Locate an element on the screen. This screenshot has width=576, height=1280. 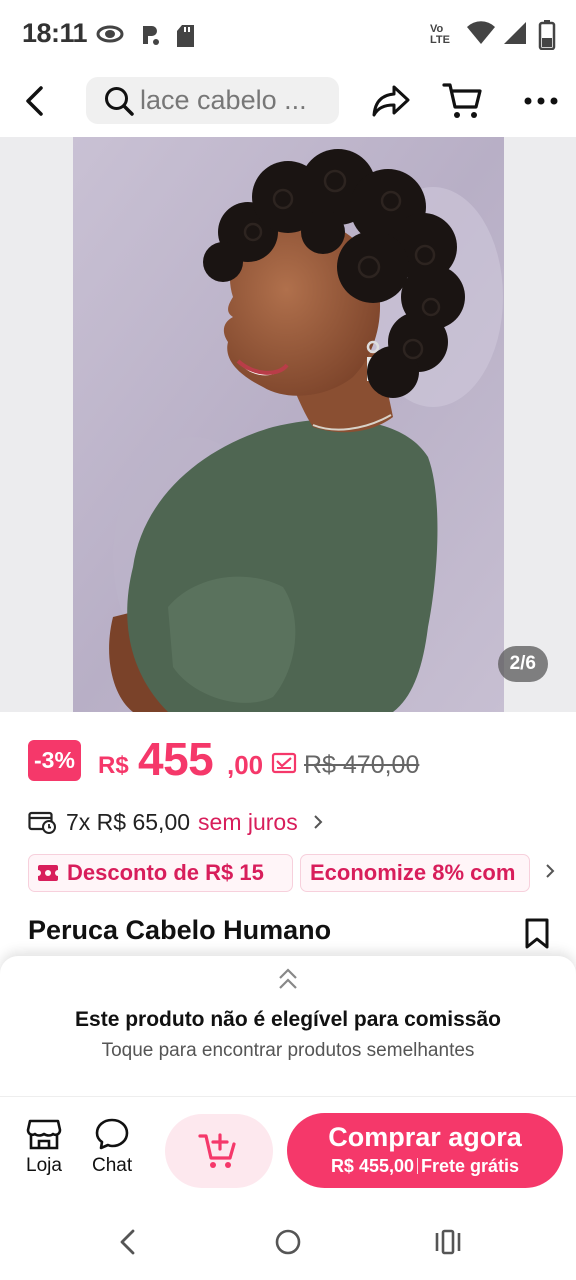
buy-now-subtitle: R$ 455,00 Frete grátis is located at coordinates (425, 1166).